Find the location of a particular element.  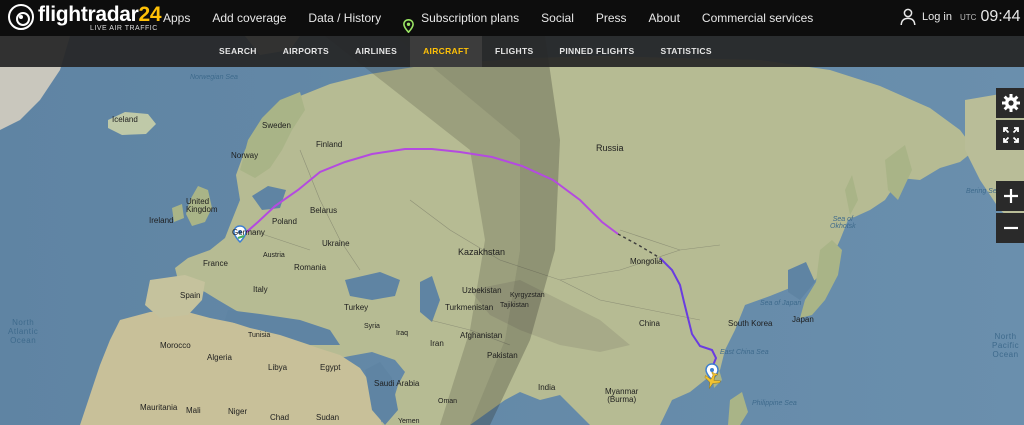

label-spain: Spain is located at coordinates (190, 295).